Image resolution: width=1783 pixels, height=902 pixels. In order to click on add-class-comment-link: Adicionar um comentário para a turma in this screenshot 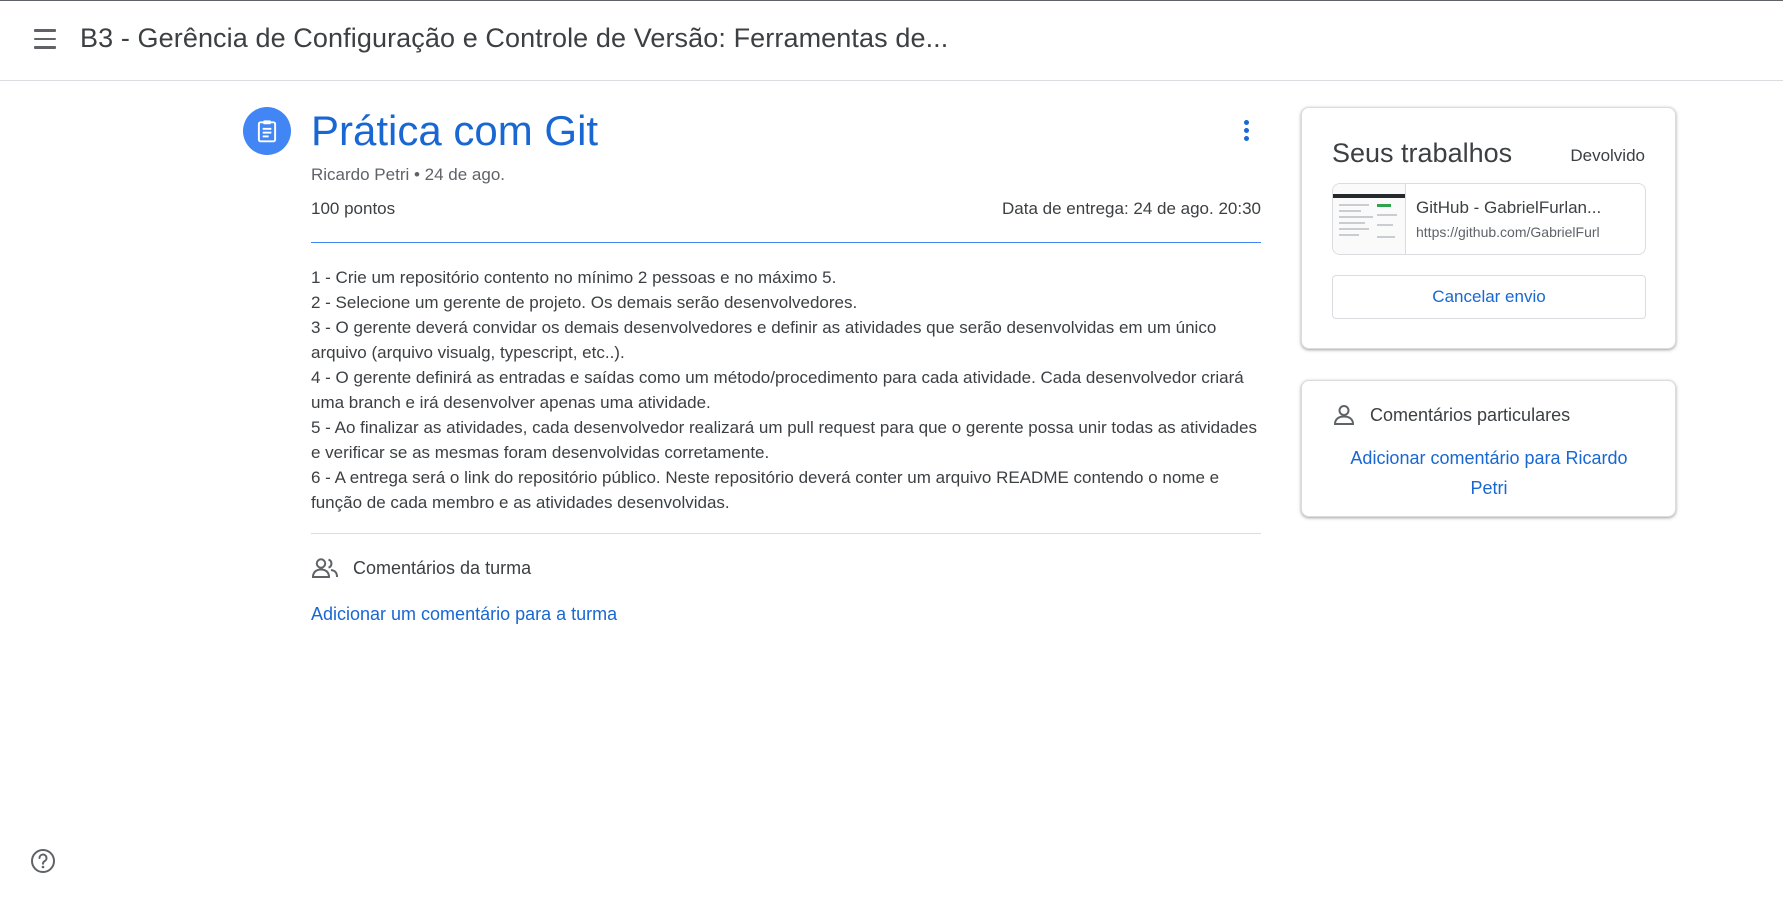, I will do `click(464, 614)`.